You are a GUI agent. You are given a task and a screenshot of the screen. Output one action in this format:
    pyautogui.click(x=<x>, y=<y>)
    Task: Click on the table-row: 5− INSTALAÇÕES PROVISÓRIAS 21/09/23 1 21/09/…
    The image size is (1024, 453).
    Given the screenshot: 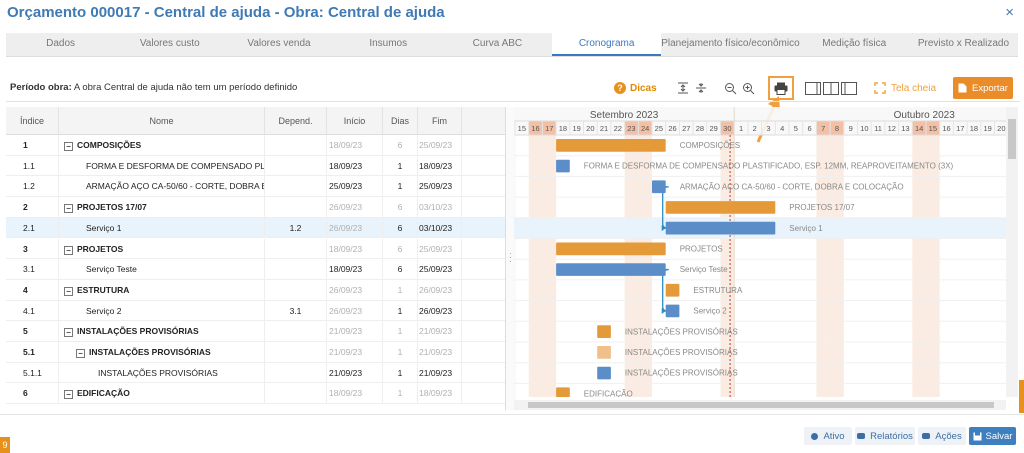 What is the action you would take?
    pyautogui.click(x=255, y=331)
    